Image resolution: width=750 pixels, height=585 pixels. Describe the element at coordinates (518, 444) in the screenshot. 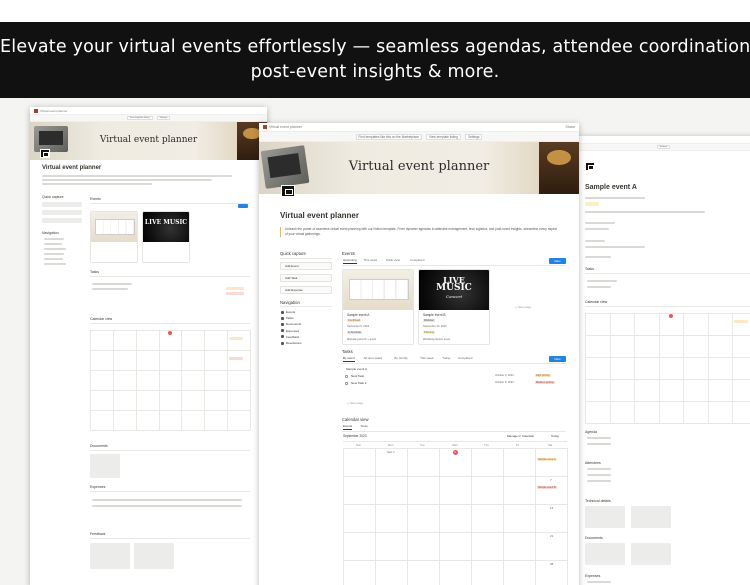

I see `weekday-label: Fri` at that location.